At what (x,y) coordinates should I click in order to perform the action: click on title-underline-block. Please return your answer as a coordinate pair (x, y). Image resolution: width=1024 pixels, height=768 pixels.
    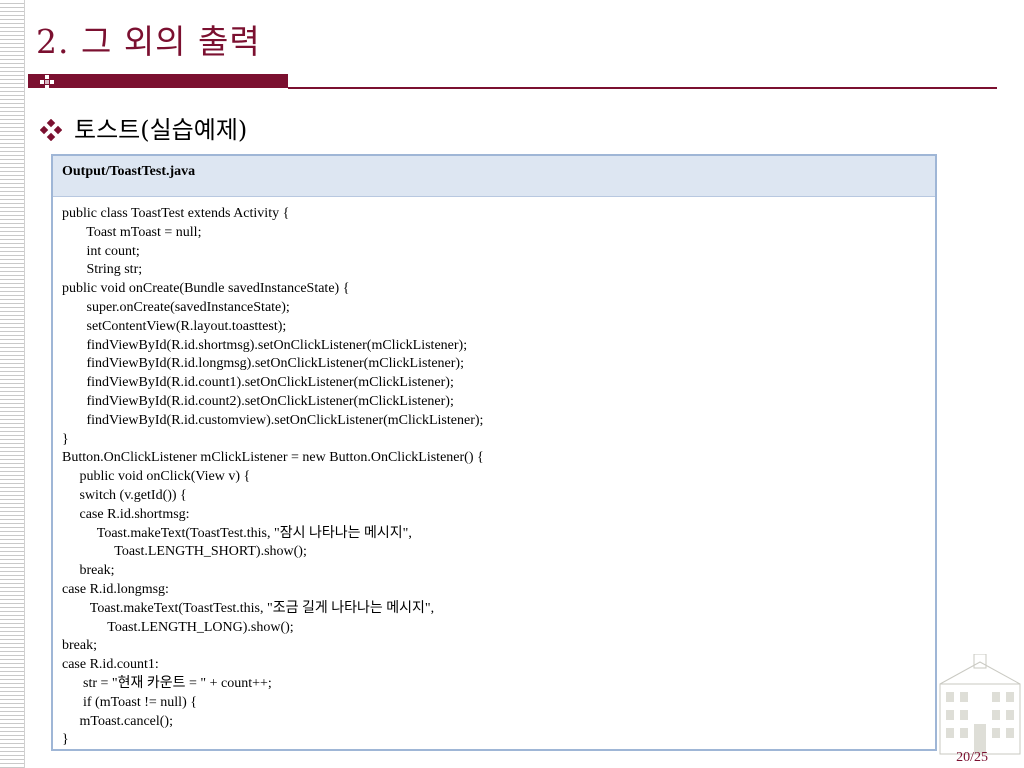
    Looking at the image, I should click on (158, 81).